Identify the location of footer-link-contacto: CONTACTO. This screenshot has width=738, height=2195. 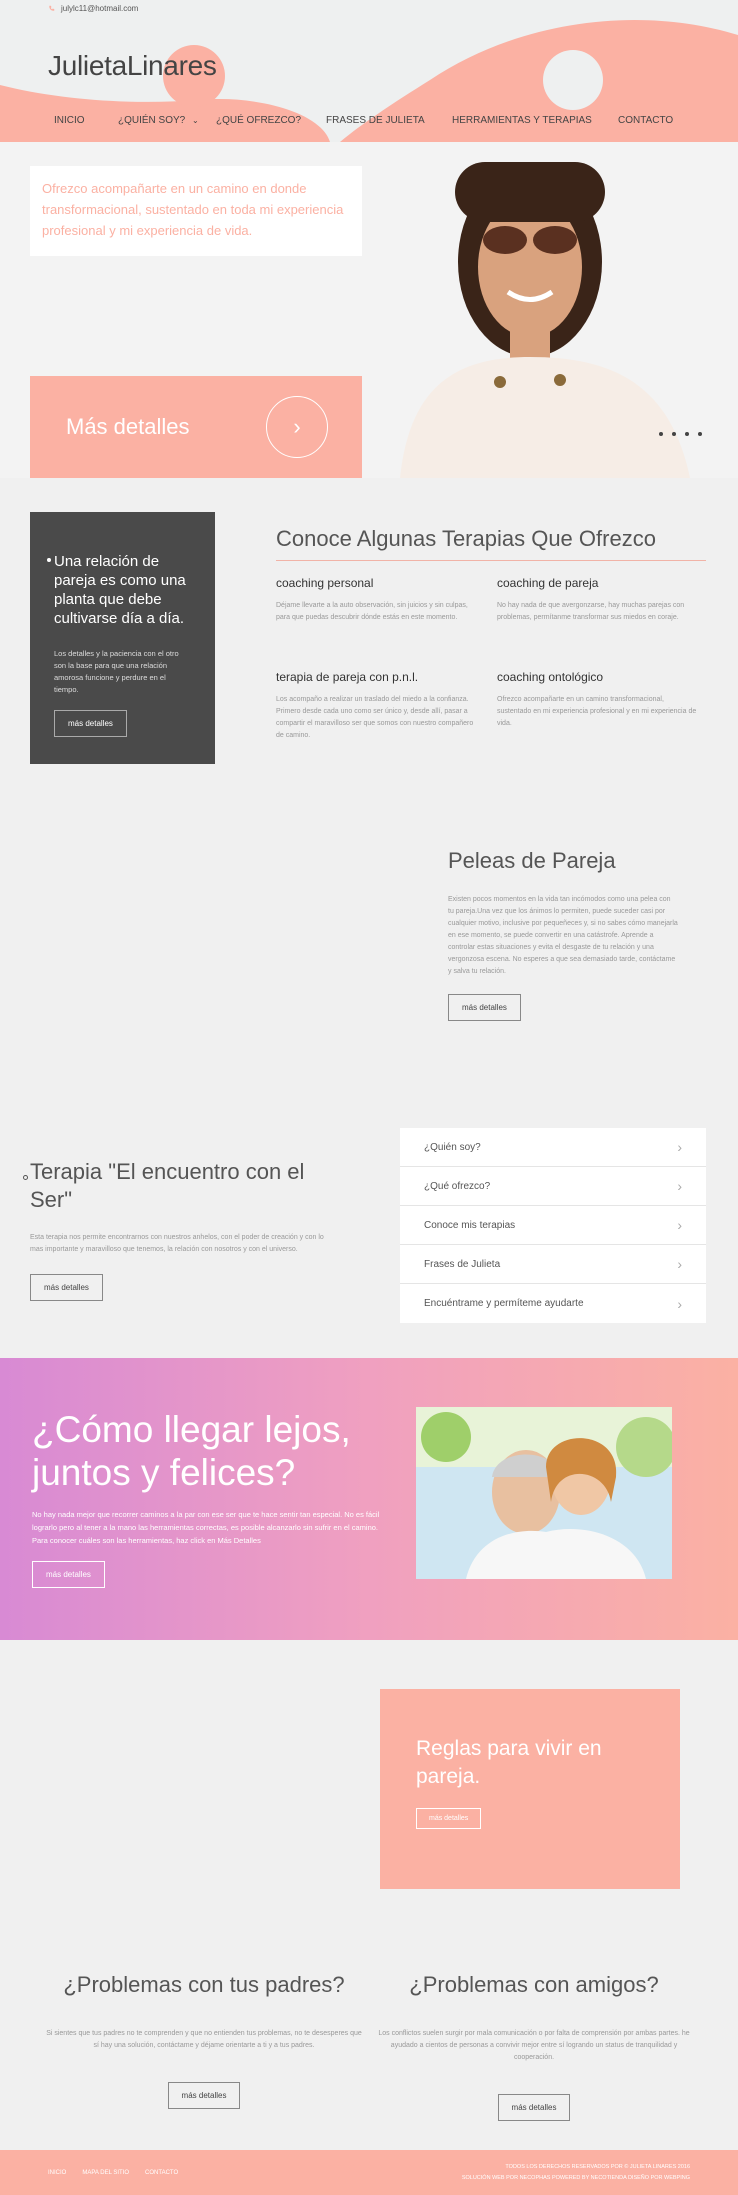
(161, 2173).